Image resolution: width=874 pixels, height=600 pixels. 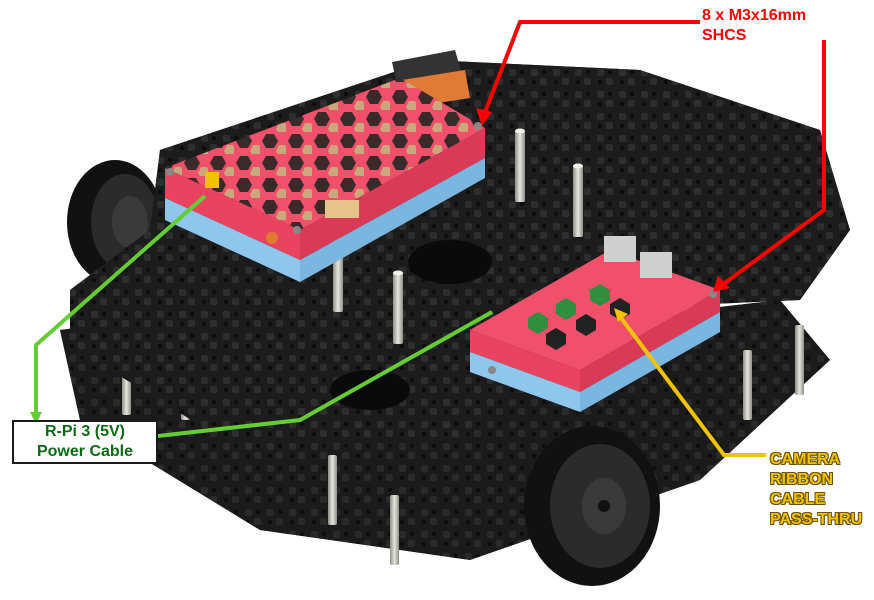 What do you see at coordinates (84, 431) in the screenshot?
I see `power-callout-line1: R-Pi 3 (5V)` at bounding box center [84, 431].